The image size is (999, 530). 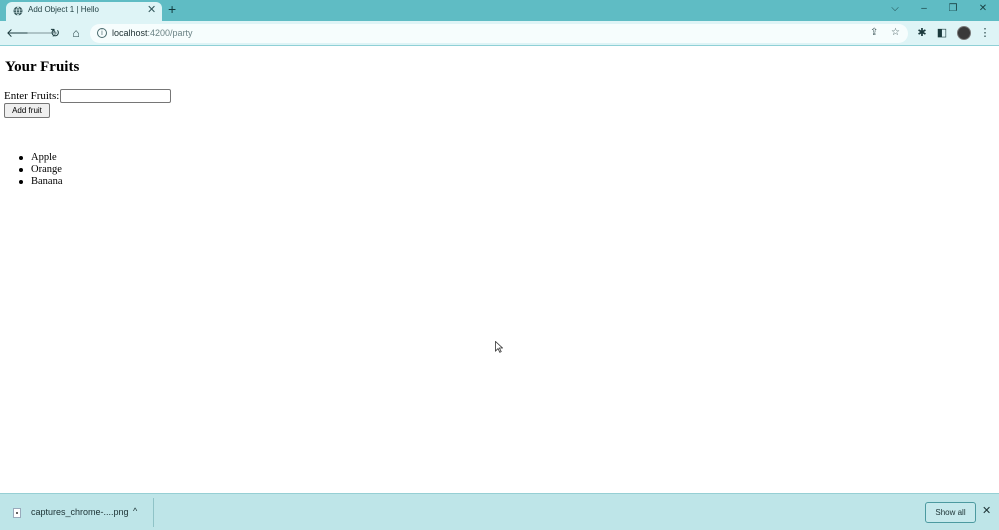 I want to click on new-tab-button: +, so click(x=172, y=9).